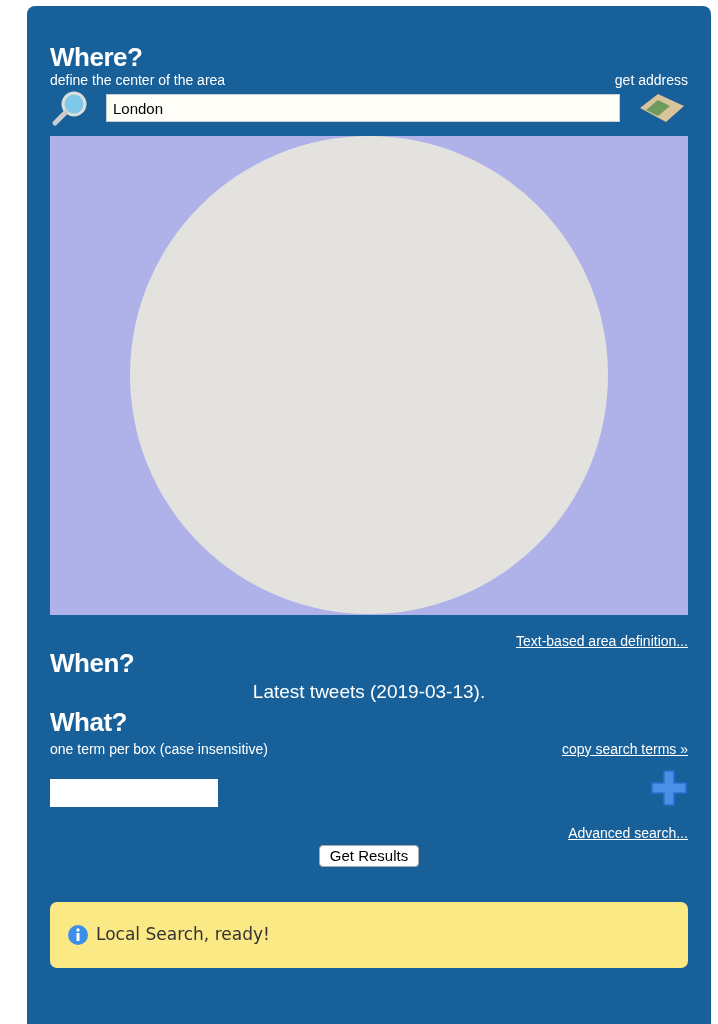  What do you see at coordinates (89, 721) in the screenshot?
I see `section-heading: What?` at bounding box center [89, 721].